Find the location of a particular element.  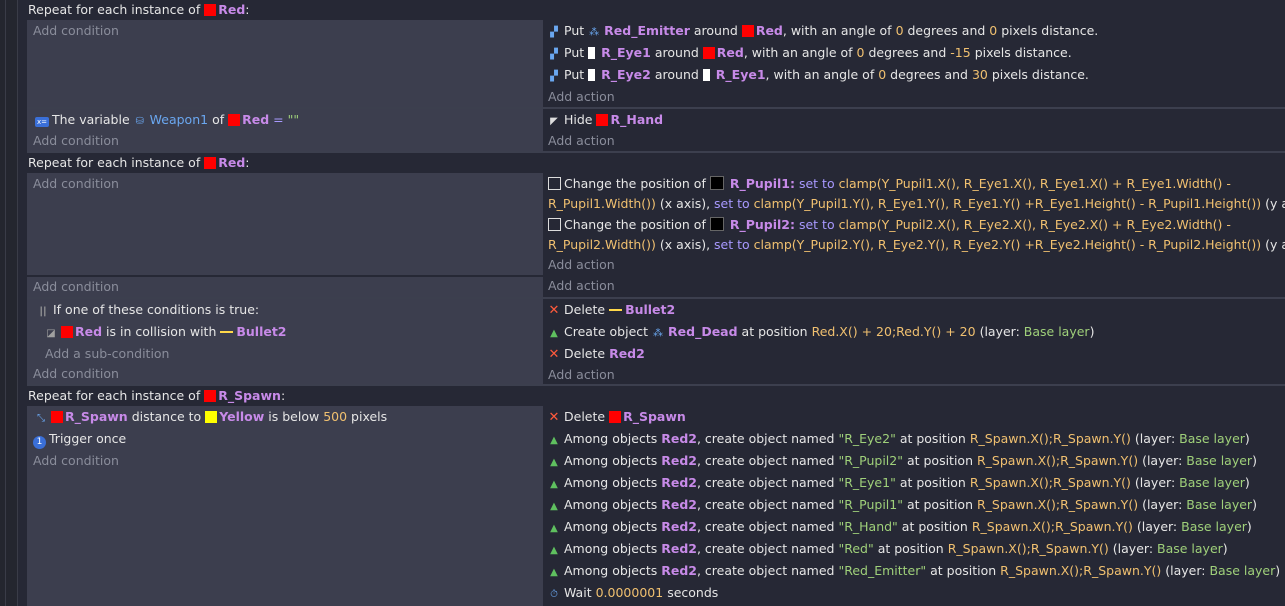

around-text: around is located at coordinates (715, 30).